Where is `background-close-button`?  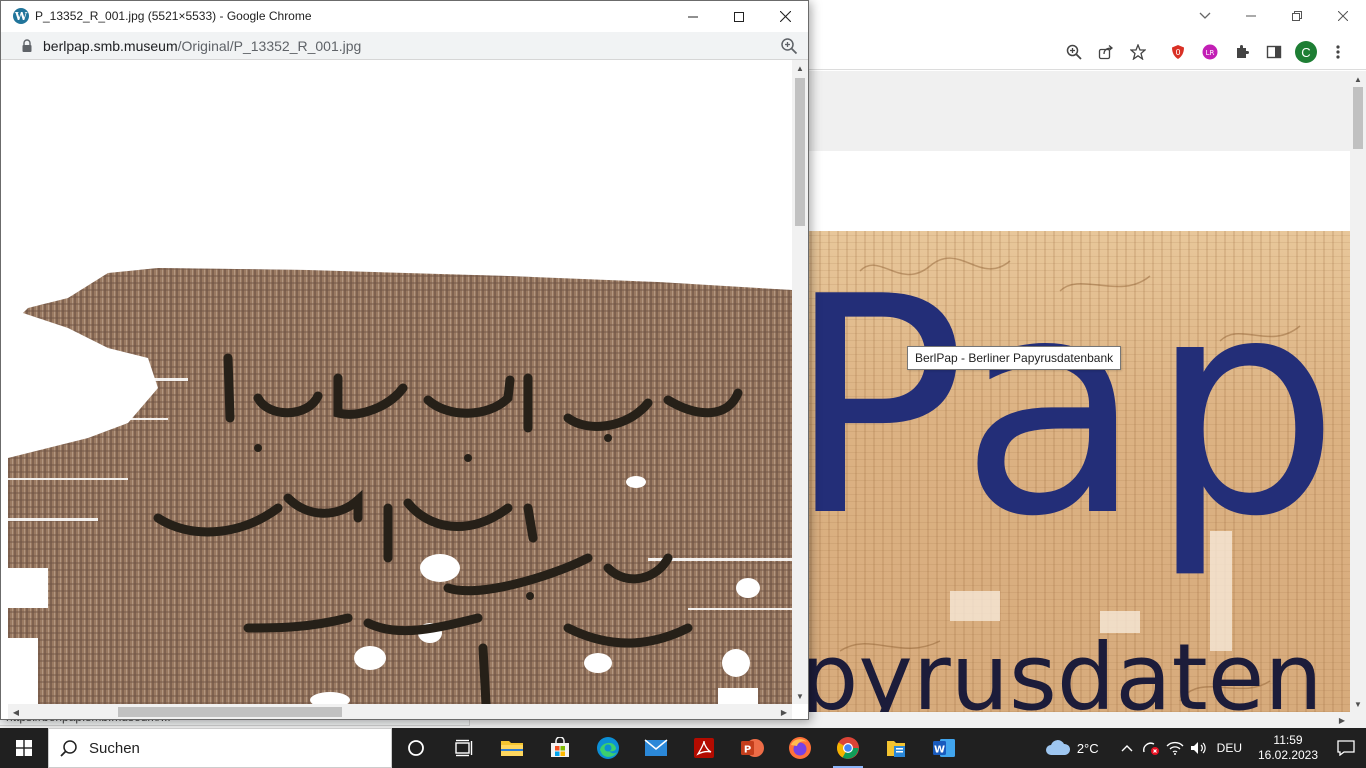
background-close-button is located at coordinates (1343, 16).